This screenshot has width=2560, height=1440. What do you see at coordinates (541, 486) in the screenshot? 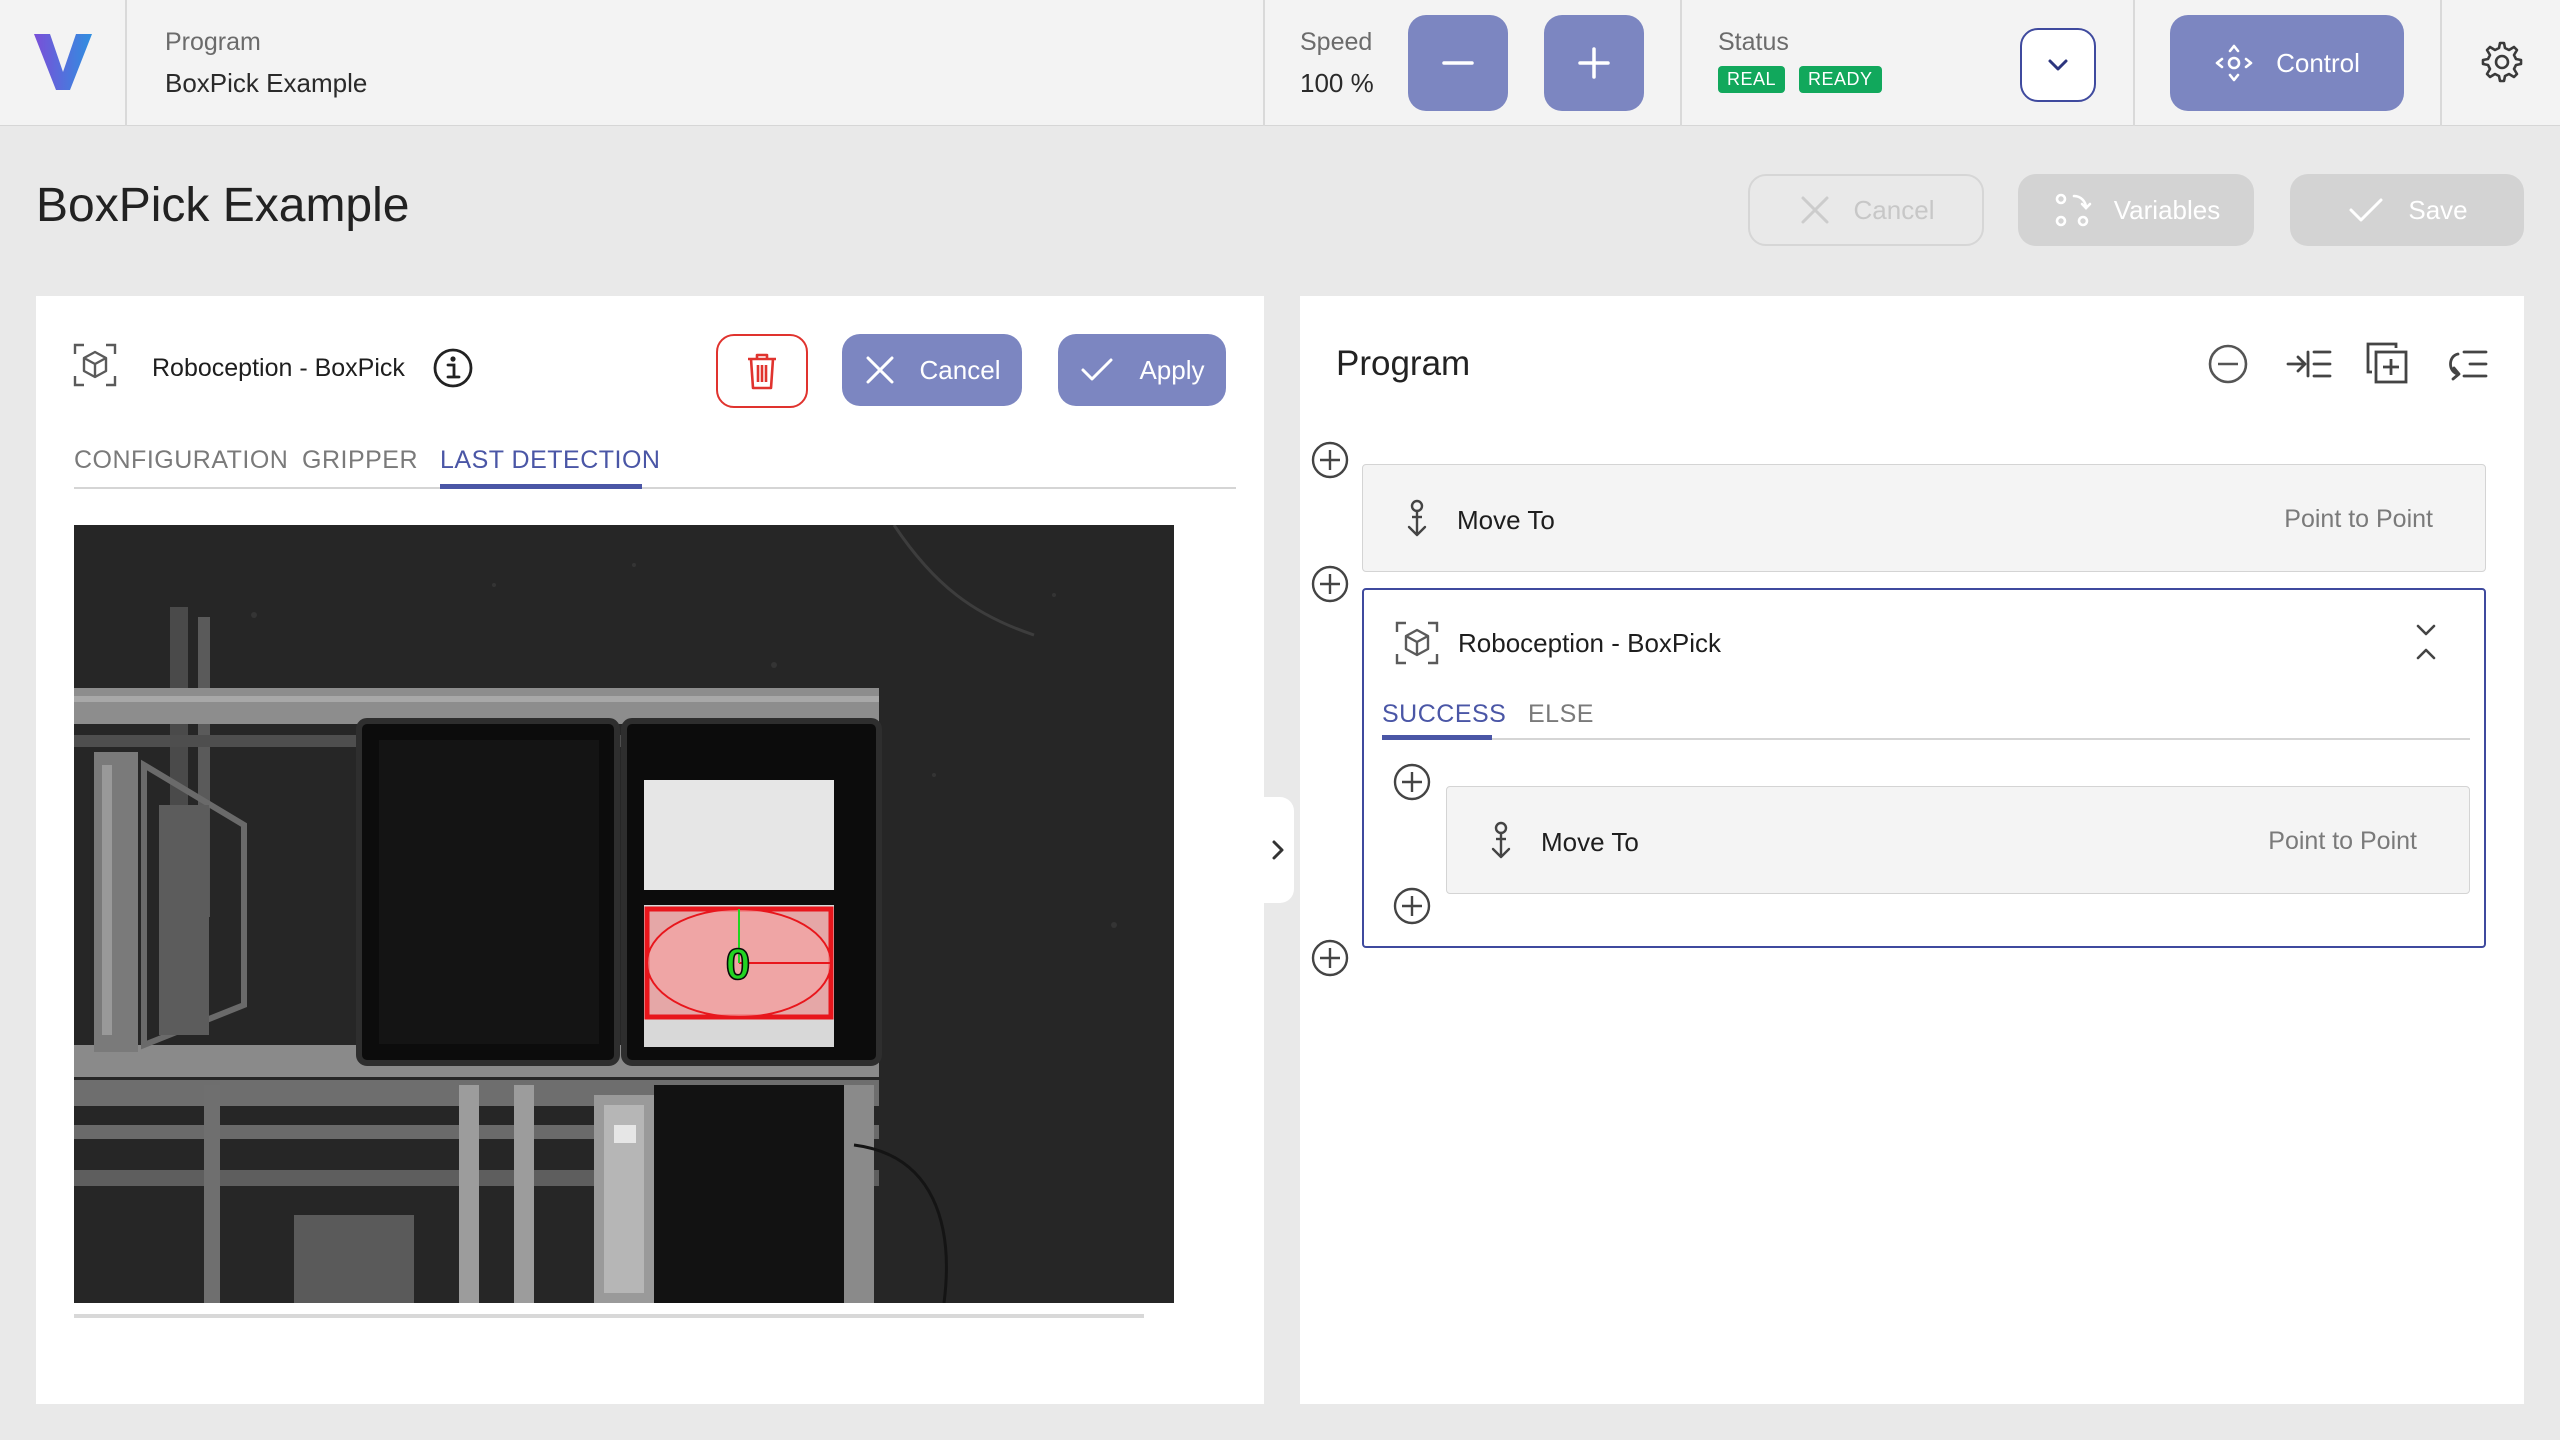
I see `active-tab-indicator` at bounding box center [541, 486].